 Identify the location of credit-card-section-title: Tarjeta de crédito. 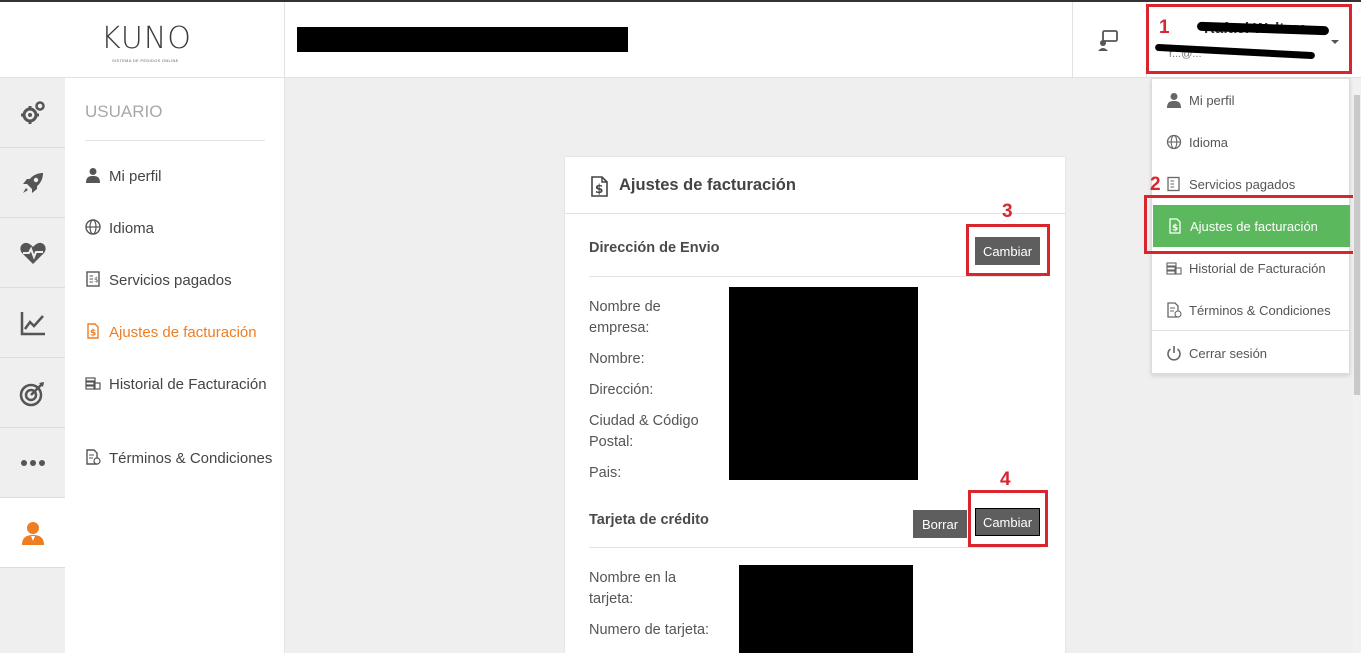
(649, 520).